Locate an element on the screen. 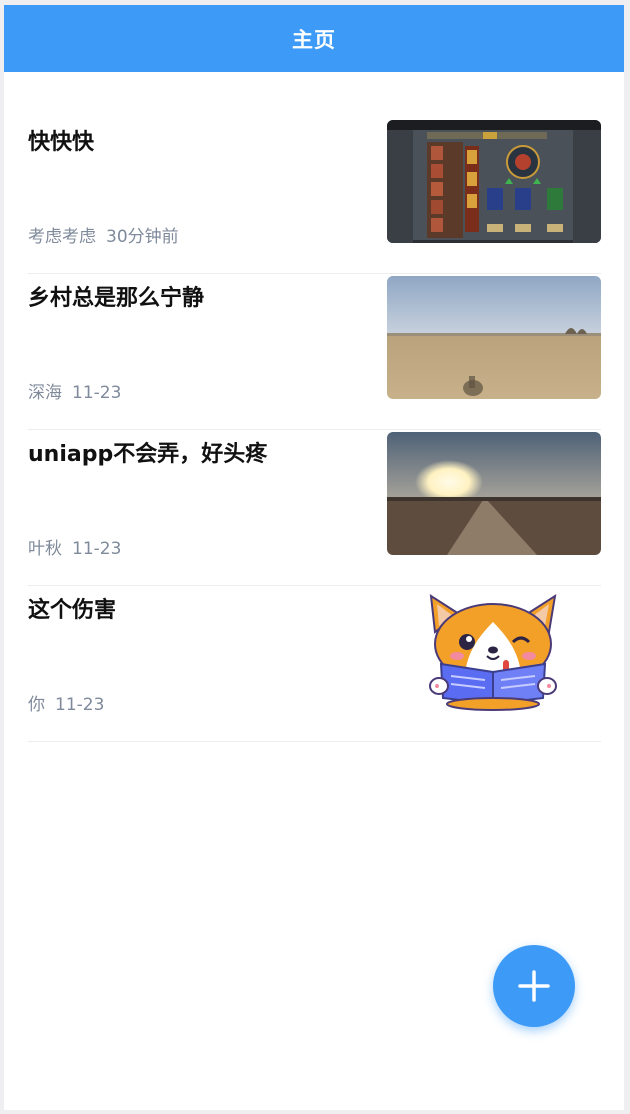 This screenshot has width=630, height=1114. page-title: 主页 is located at coordinates (314, 39).